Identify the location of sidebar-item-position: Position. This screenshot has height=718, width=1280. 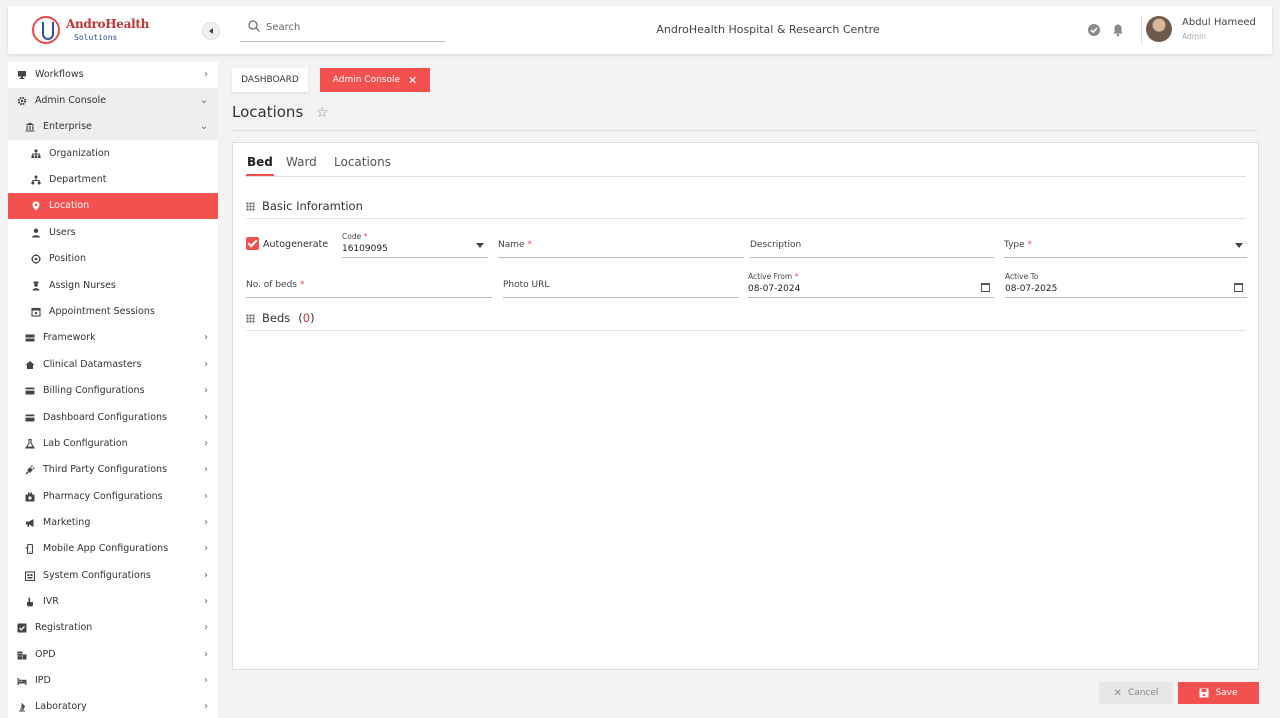
(113, 259).